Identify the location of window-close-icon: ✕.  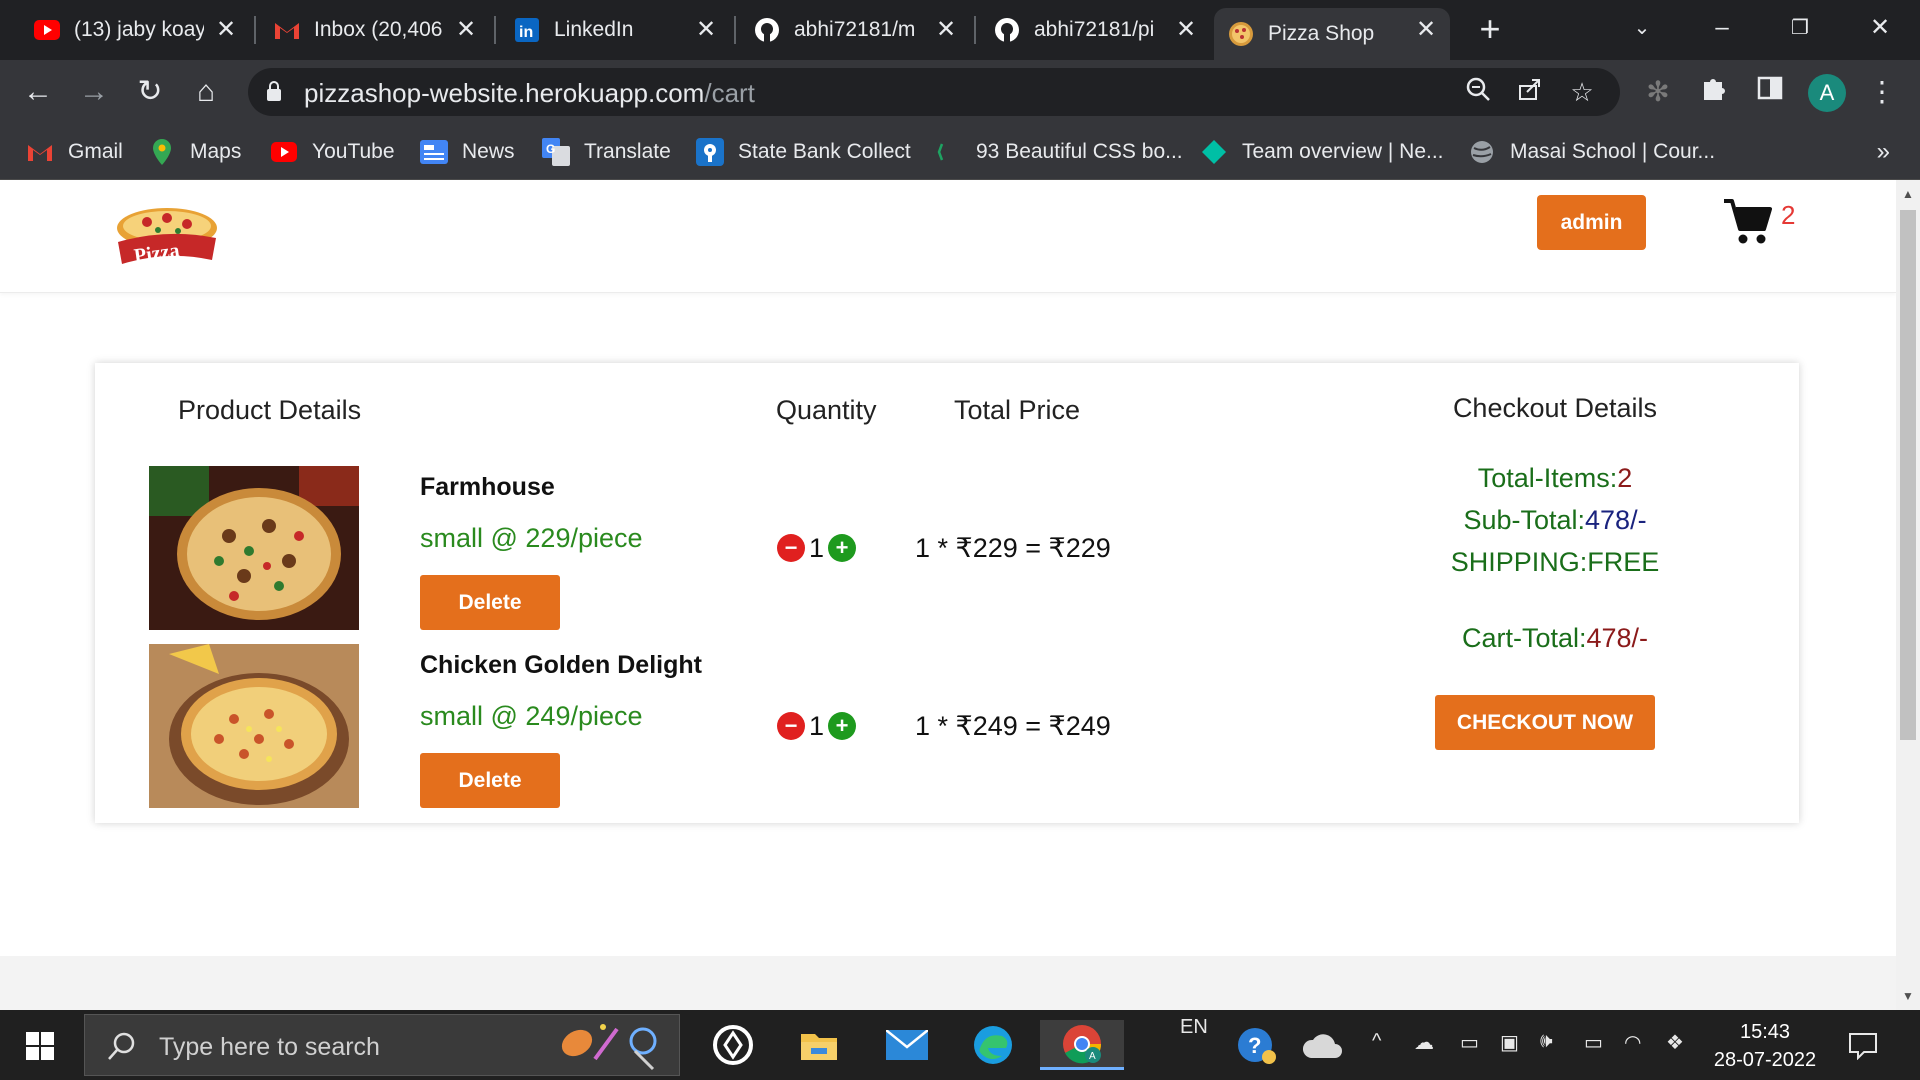
(1880, 28).